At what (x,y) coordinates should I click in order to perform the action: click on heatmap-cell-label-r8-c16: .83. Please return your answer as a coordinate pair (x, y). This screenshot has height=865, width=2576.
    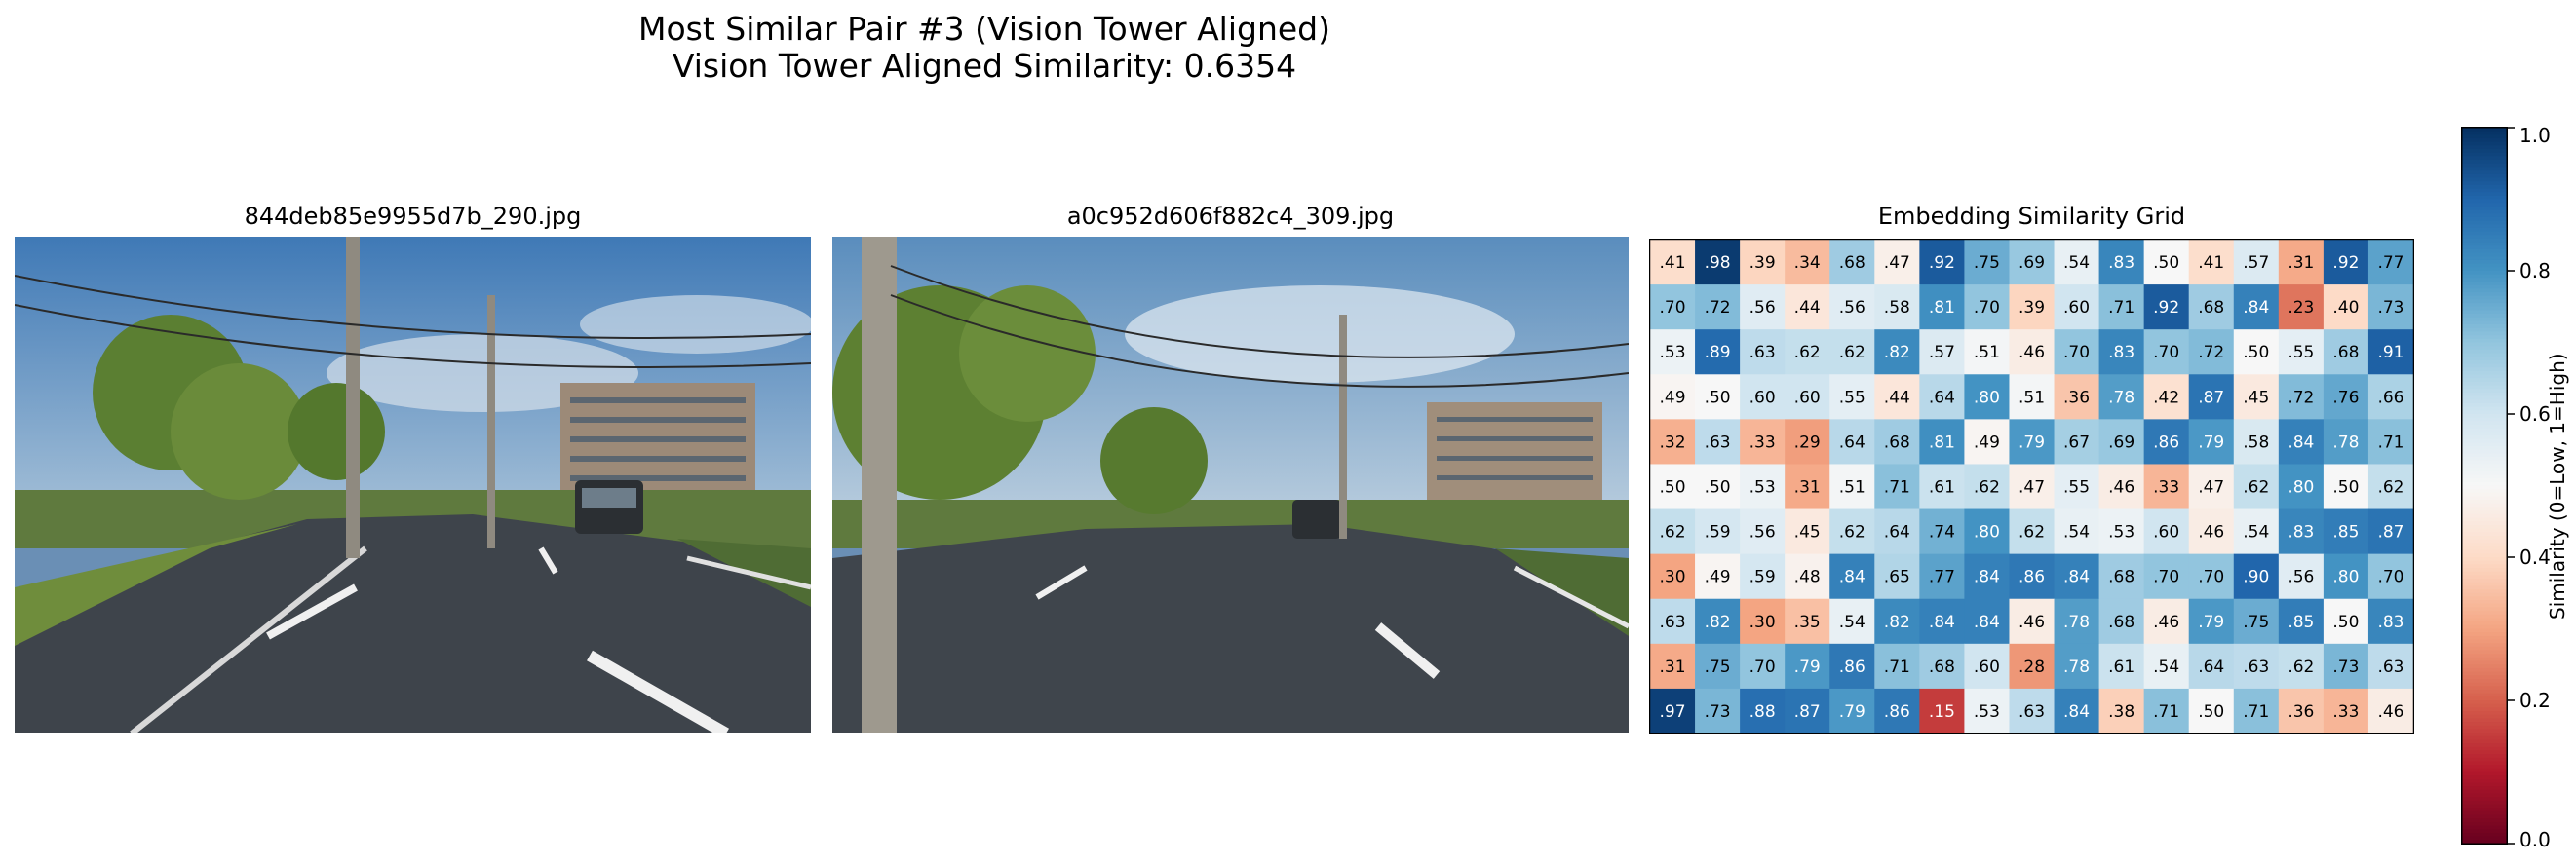
    Looking at the image, I should click on (2390, 622).